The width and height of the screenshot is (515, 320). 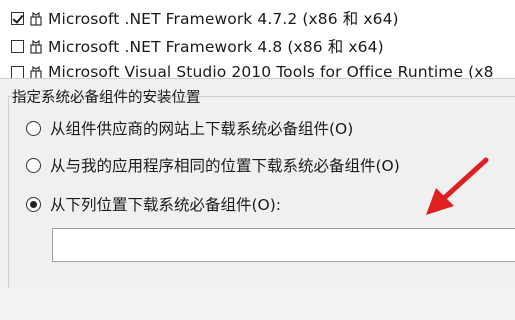 I want to click on dialog-footer, so click(x=257, y=304).